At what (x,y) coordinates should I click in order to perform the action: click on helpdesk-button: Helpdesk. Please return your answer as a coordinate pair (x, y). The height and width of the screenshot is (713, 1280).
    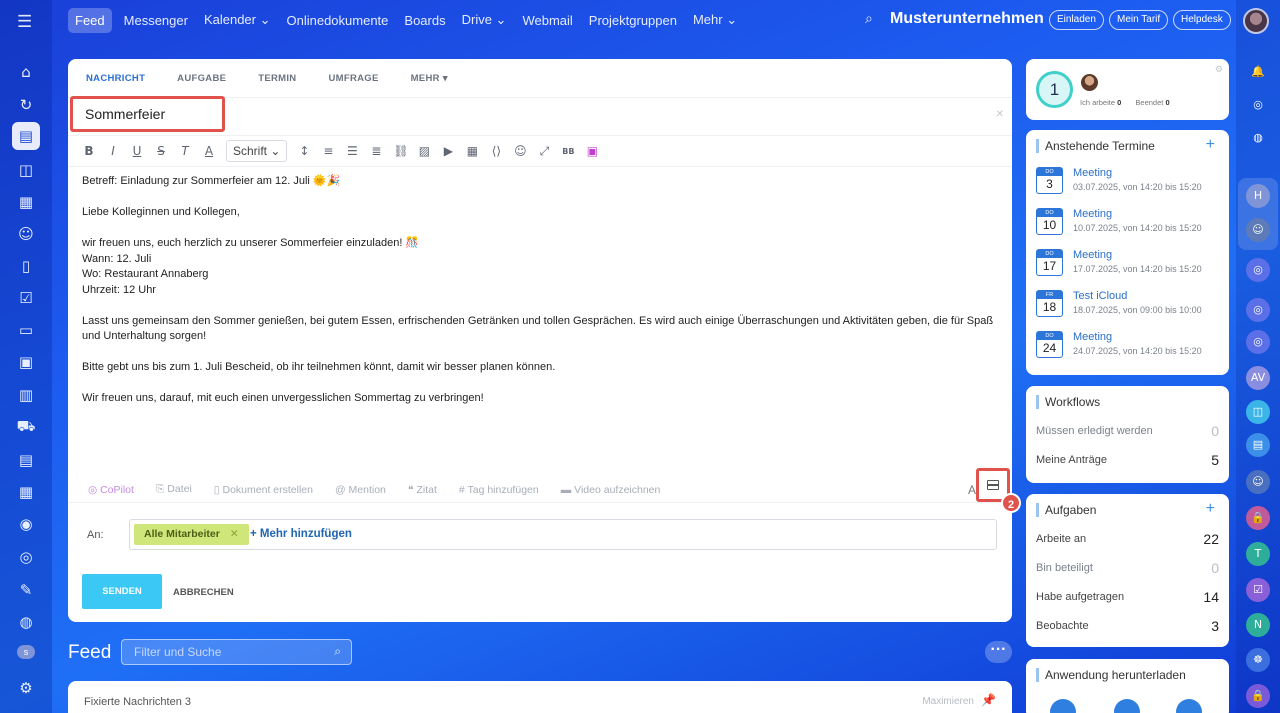
    Looking at the image, I should click on (1202, 20).